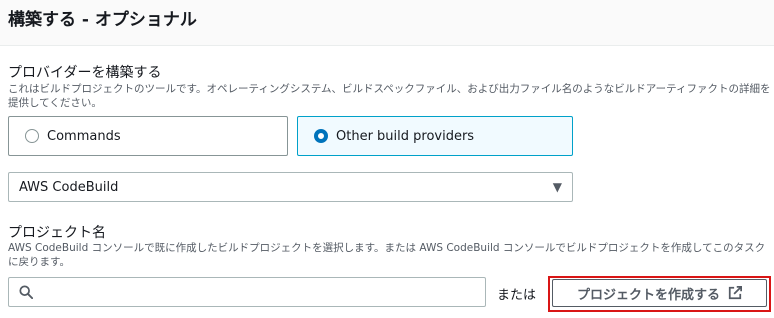  Describe the element at coordinates (32, 136) in the screenshot. I see `radio-unchecked-icon` at that location.